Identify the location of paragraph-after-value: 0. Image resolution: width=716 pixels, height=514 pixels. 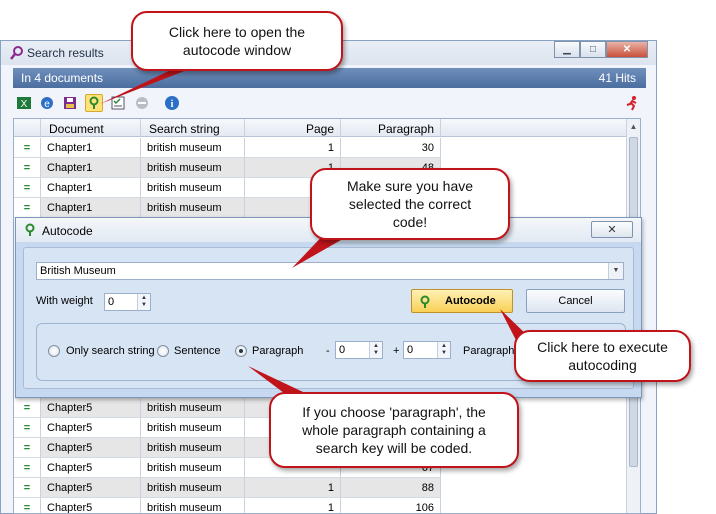
(410, 350).